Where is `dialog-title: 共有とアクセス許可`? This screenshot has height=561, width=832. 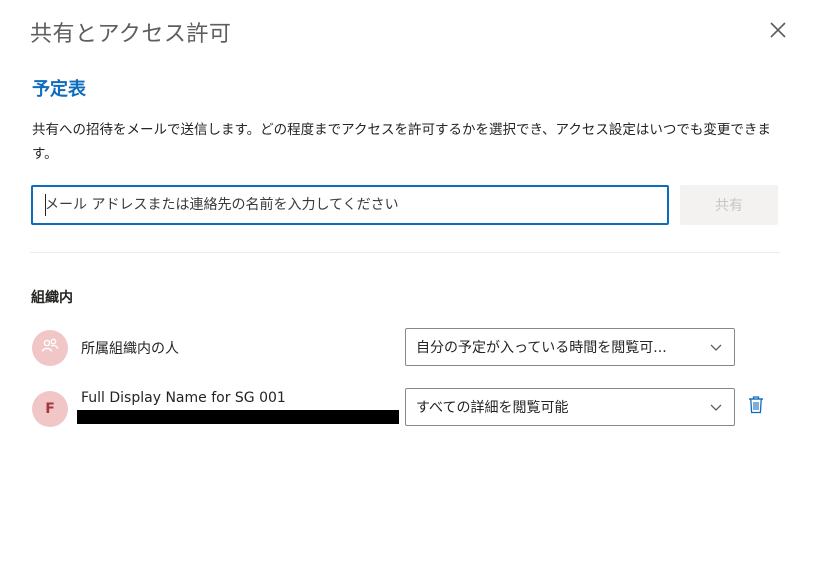
dialog-title: 共有とアクセス許可 is located at coordinates (131, 34).